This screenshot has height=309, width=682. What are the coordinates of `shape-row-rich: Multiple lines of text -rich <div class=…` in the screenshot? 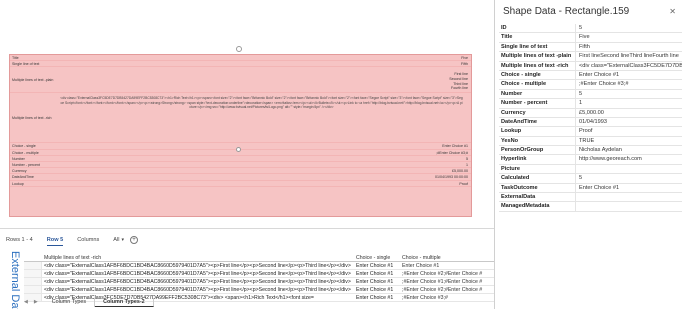 It's located at (240, 118).